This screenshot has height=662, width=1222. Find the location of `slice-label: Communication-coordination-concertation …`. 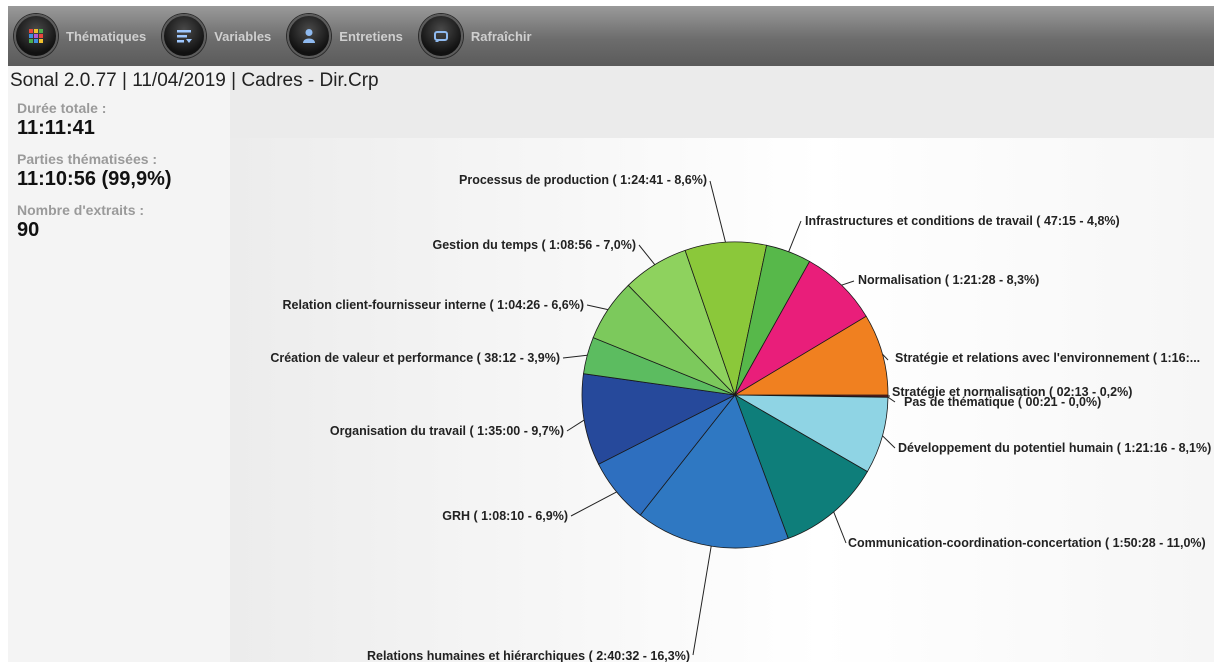

slice-label: Communication-coordination-concertation … is located at coordinates (1027, 543).